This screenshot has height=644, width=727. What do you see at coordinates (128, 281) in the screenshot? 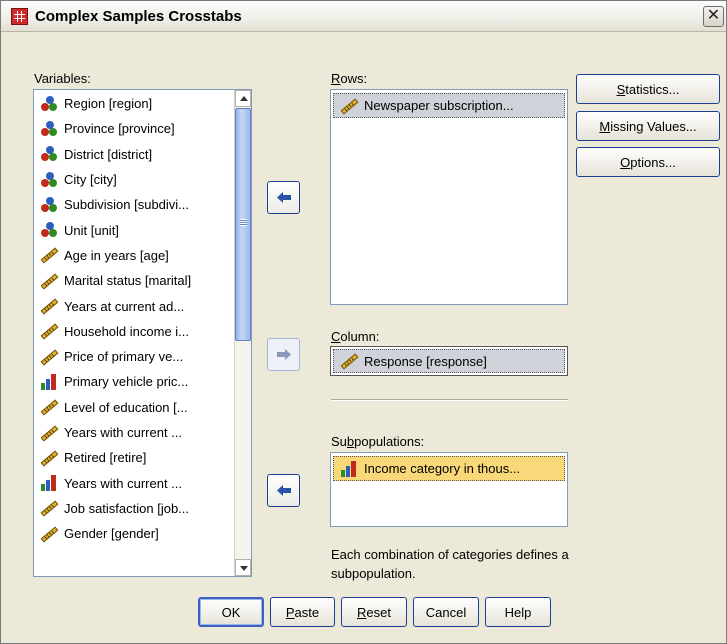
I see `variable-item-label: Marital status [marital]` at bounding box center [128, 281].